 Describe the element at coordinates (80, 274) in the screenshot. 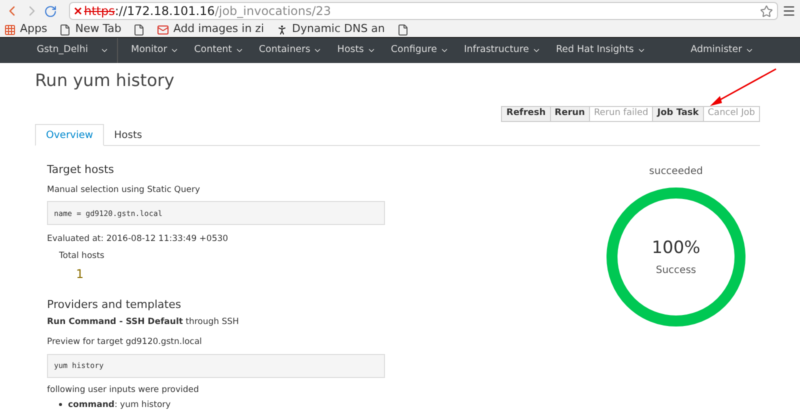

I see `total-hosts-count: 1` at that location.